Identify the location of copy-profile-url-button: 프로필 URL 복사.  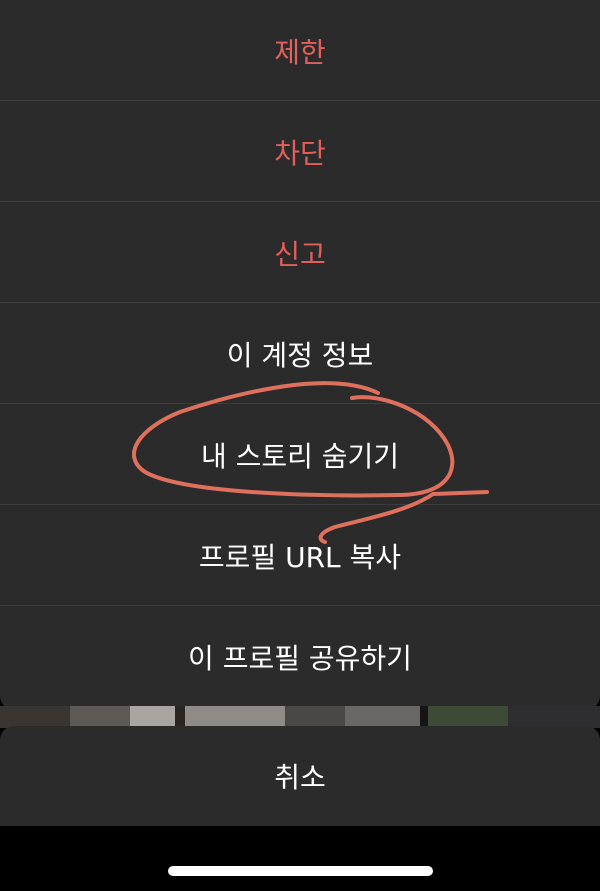
(300, 555).